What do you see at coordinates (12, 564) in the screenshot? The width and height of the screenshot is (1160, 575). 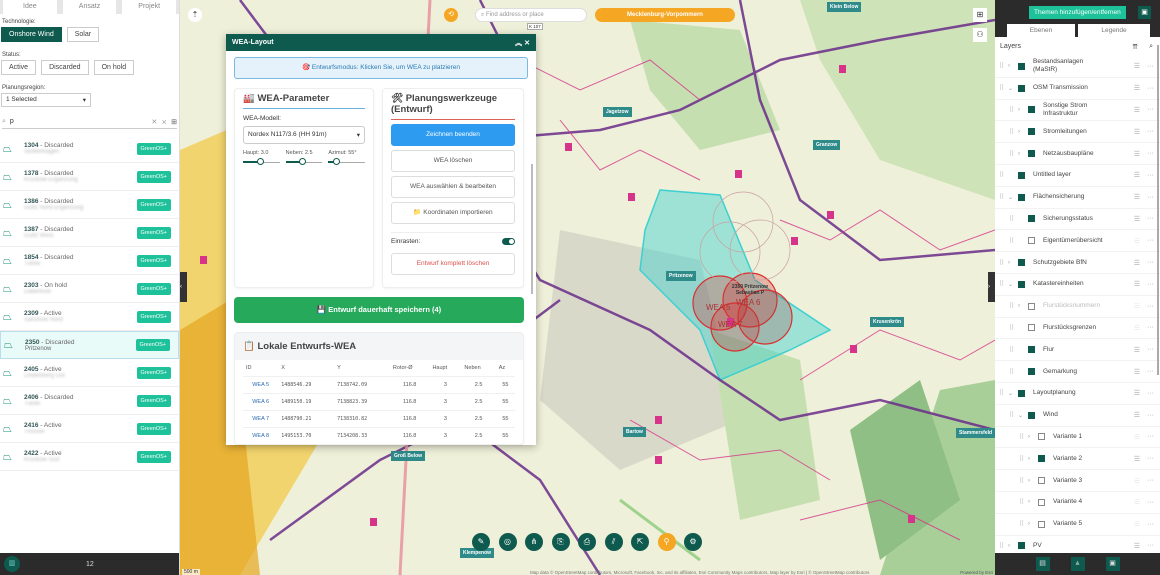 I see `chart-icon: ▥` at bounding box center [12, 564].